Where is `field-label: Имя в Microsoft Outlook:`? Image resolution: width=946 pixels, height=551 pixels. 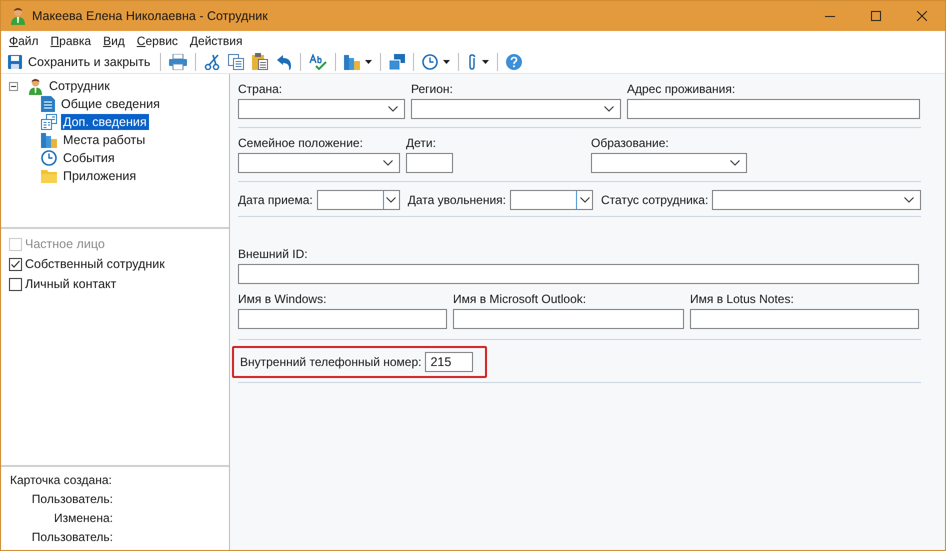
field-label: Имя в Microsoft Outlook: is located at coordinates (520, 299).